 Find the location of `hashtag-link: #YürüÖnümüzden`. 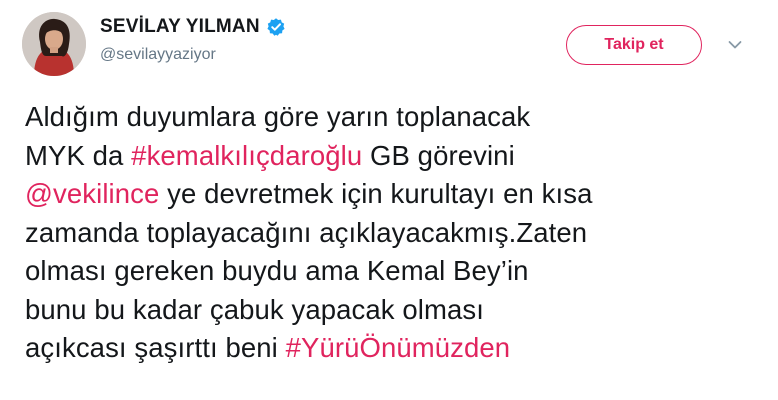

hashtag-link: #YürüÖnümüzden is located at coordinates (398, 347).